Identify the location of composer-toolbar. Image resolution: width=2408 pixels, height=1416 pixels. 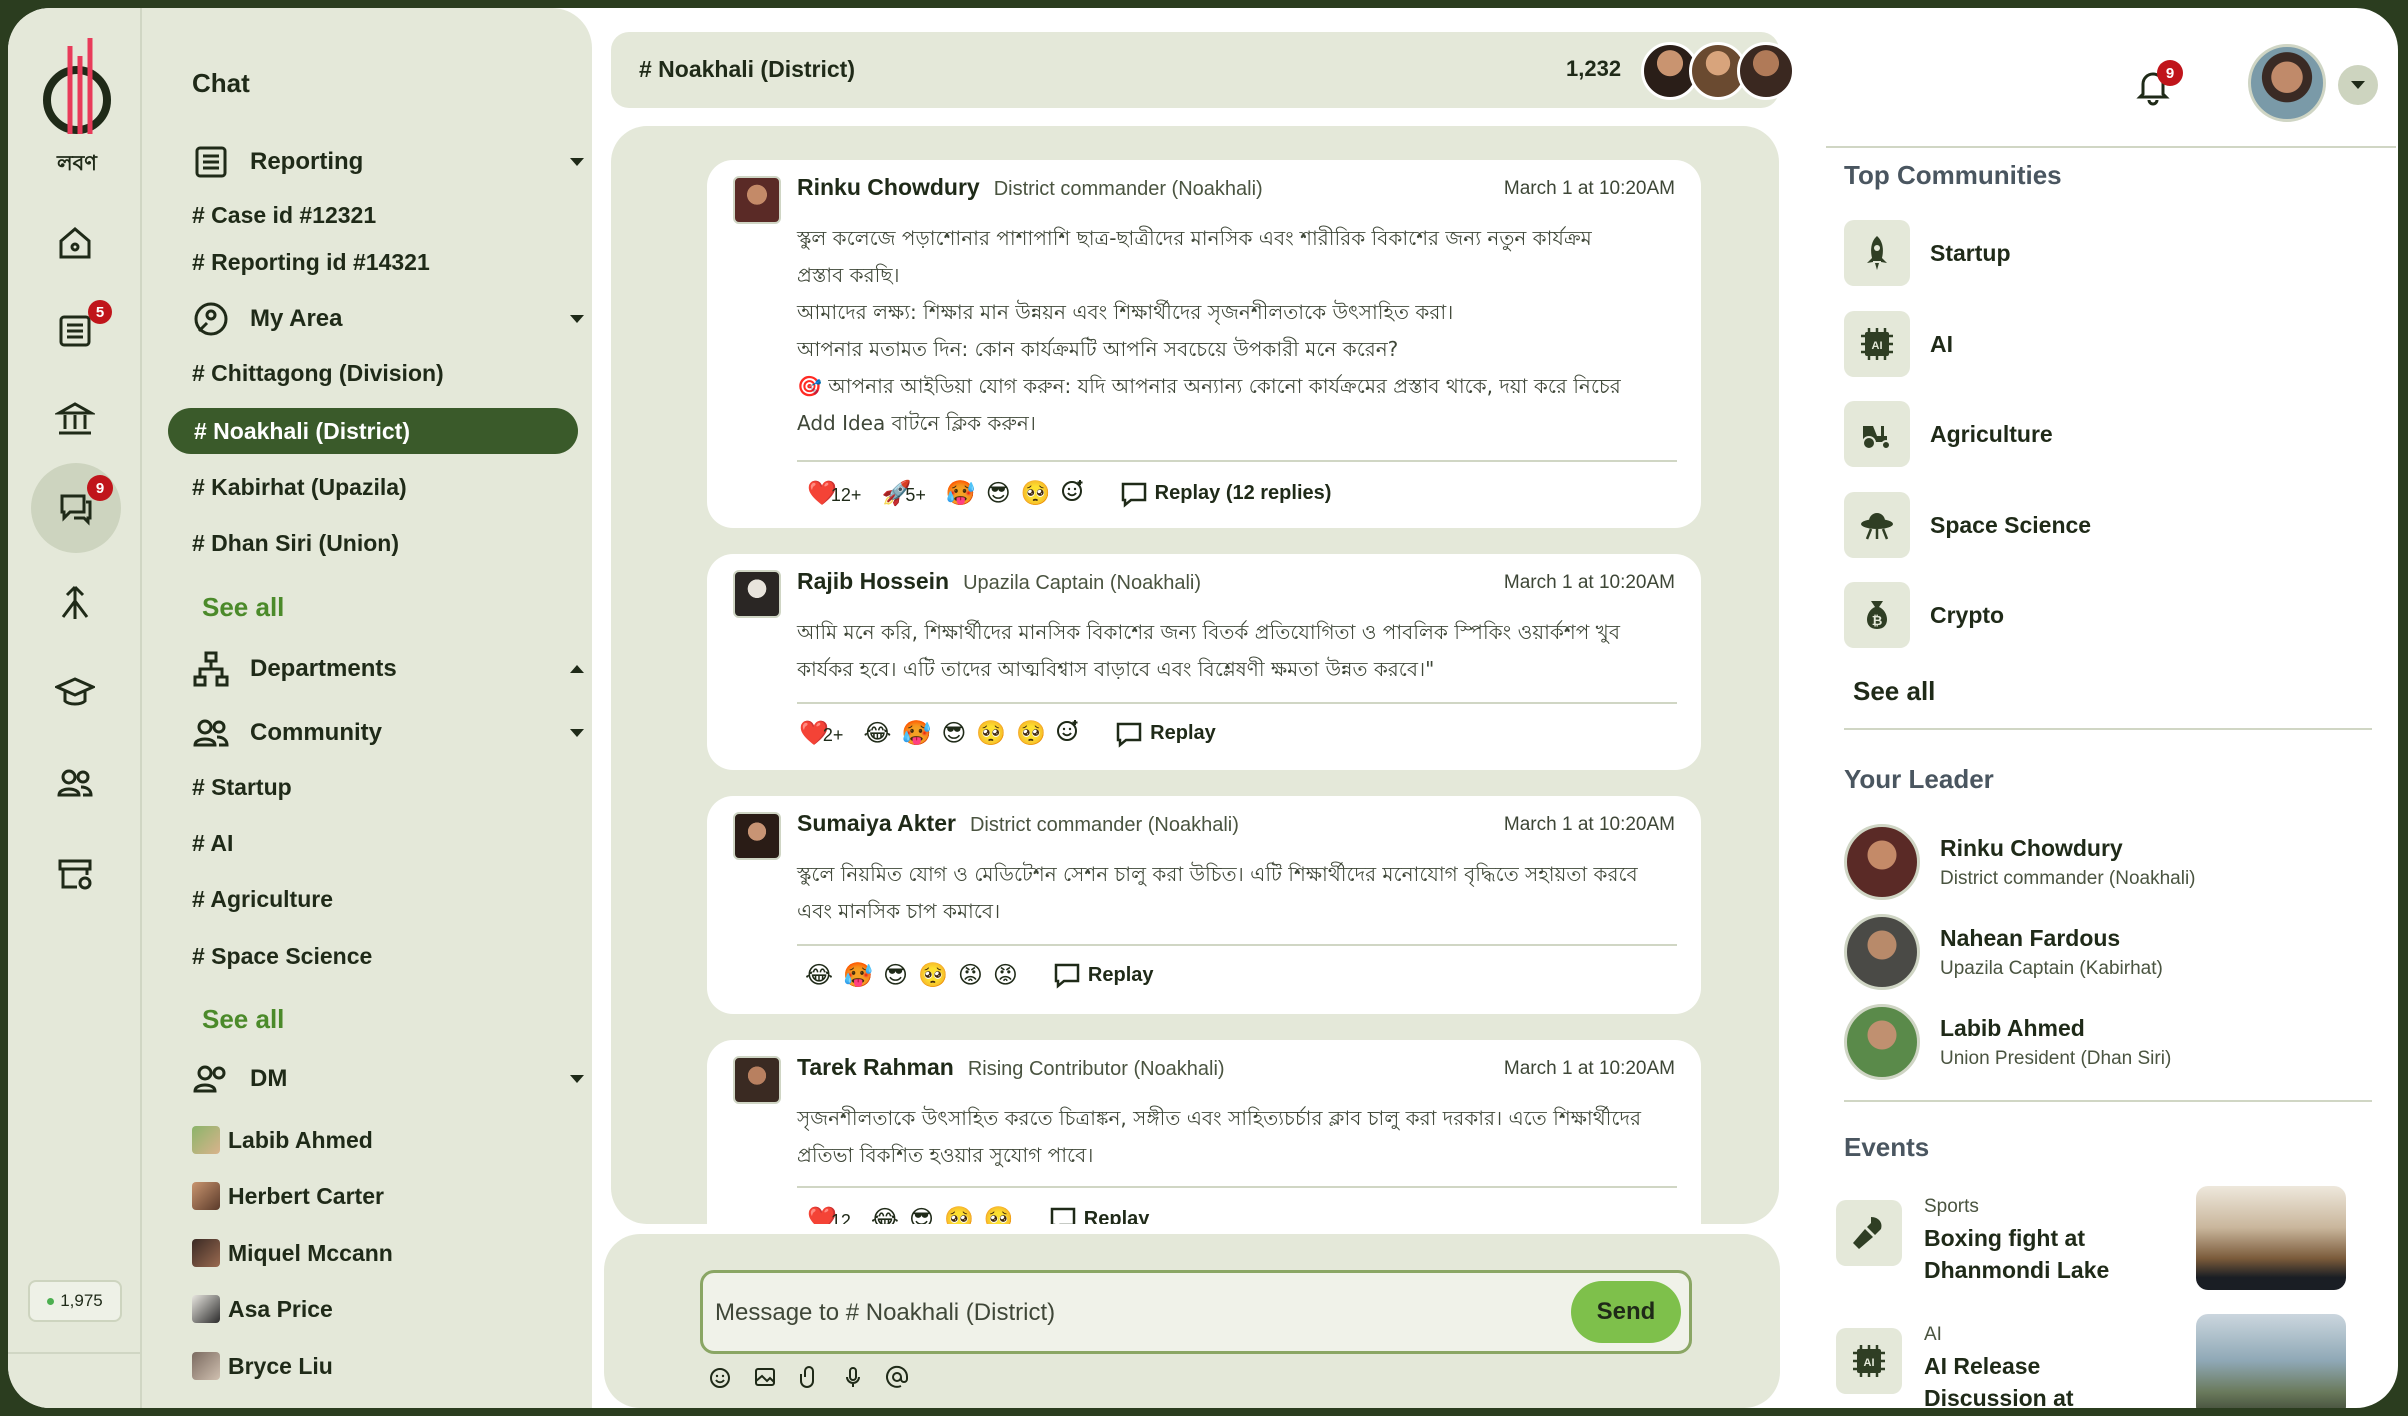
(809, 1377).